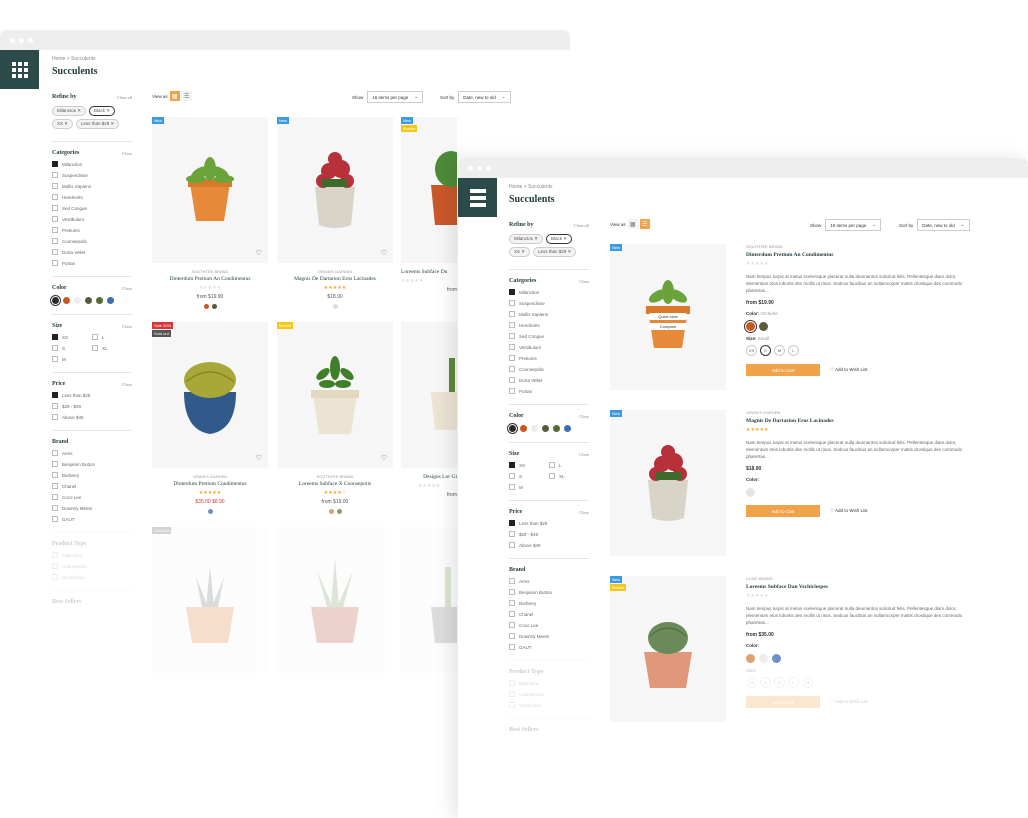 Image resolution: width=1028 pixels, height=818 pixels. I want to click on brand-option: Chanel, so click(92, 486).